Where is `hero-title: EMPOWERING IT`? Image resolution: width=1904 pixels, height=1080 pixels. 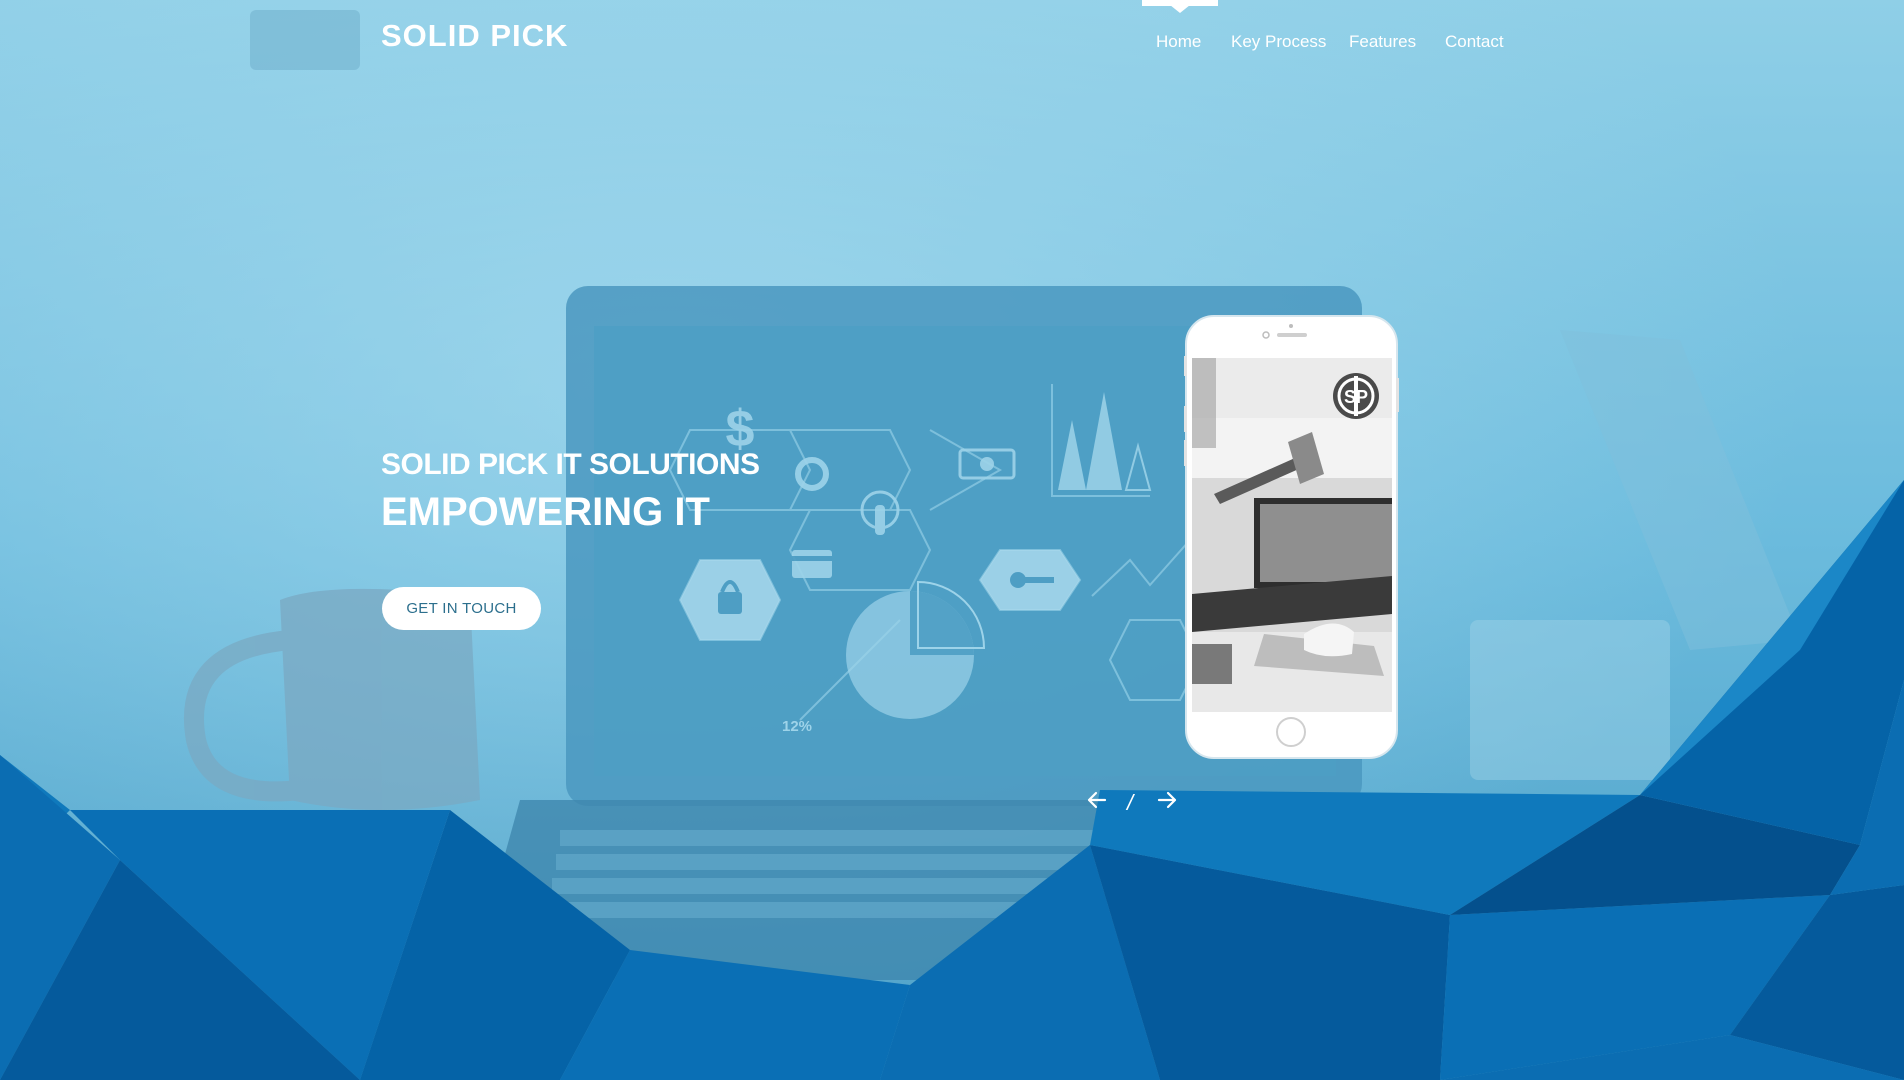 hero-title: EMPOWERING IT is located at coordinates (545, 512).